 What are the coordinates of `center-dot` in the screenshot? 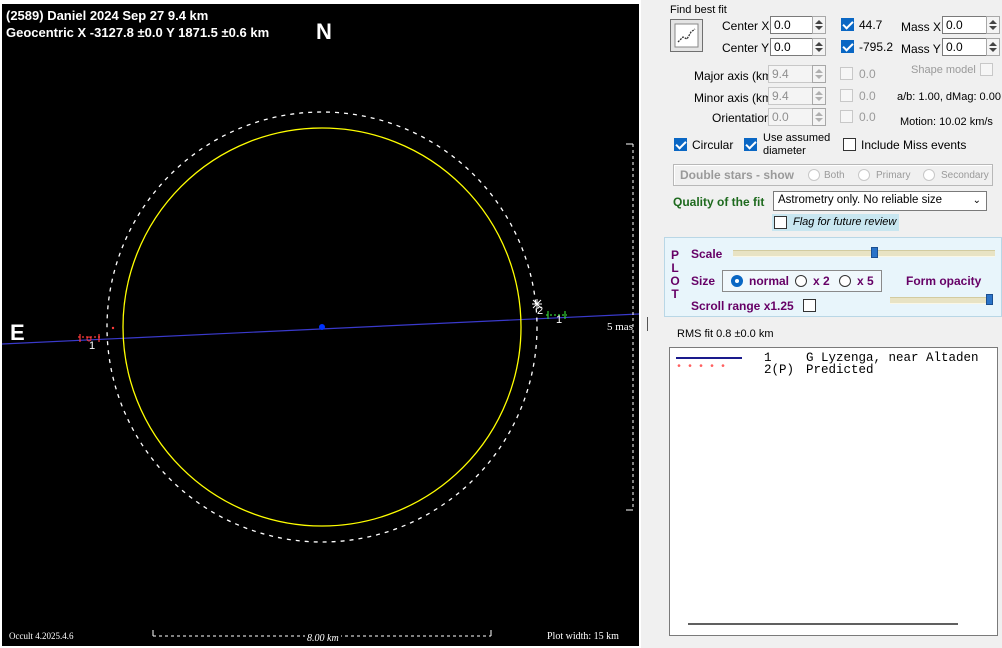 It's located at (322, 327).